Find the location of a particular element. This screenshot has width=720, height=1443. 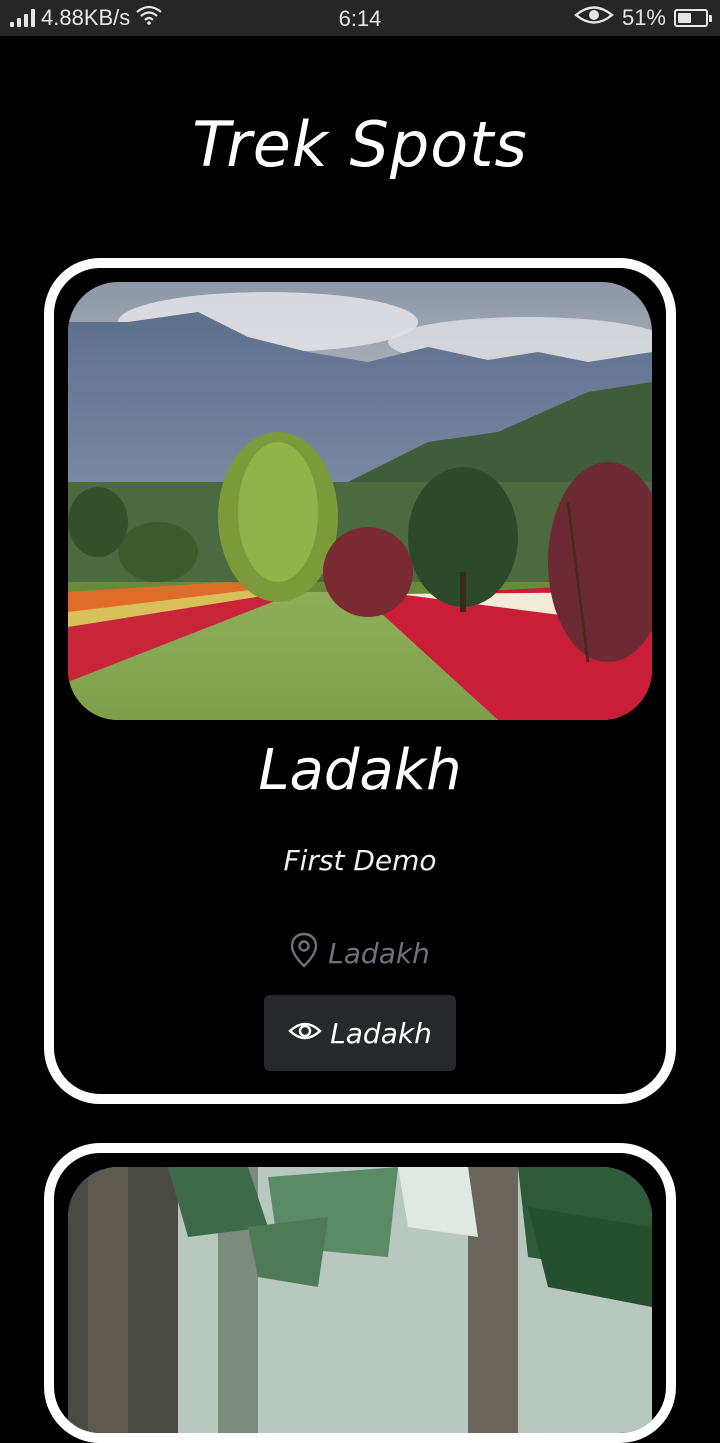

spot-image is located at coordinates (360, 1300).